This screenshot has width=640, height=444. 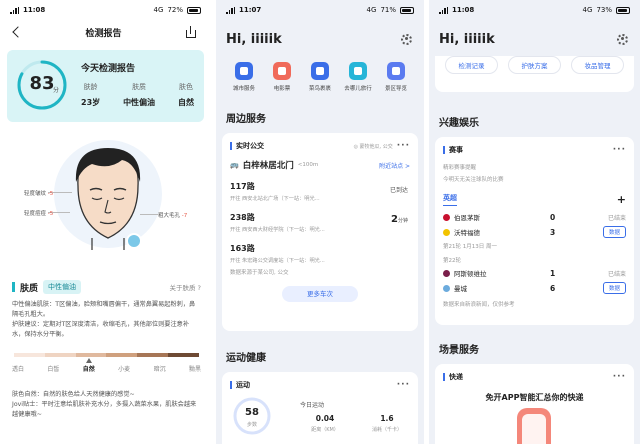 I want to click on calorie-unit: 消耗（千卡）, so click(x=386, y=430).